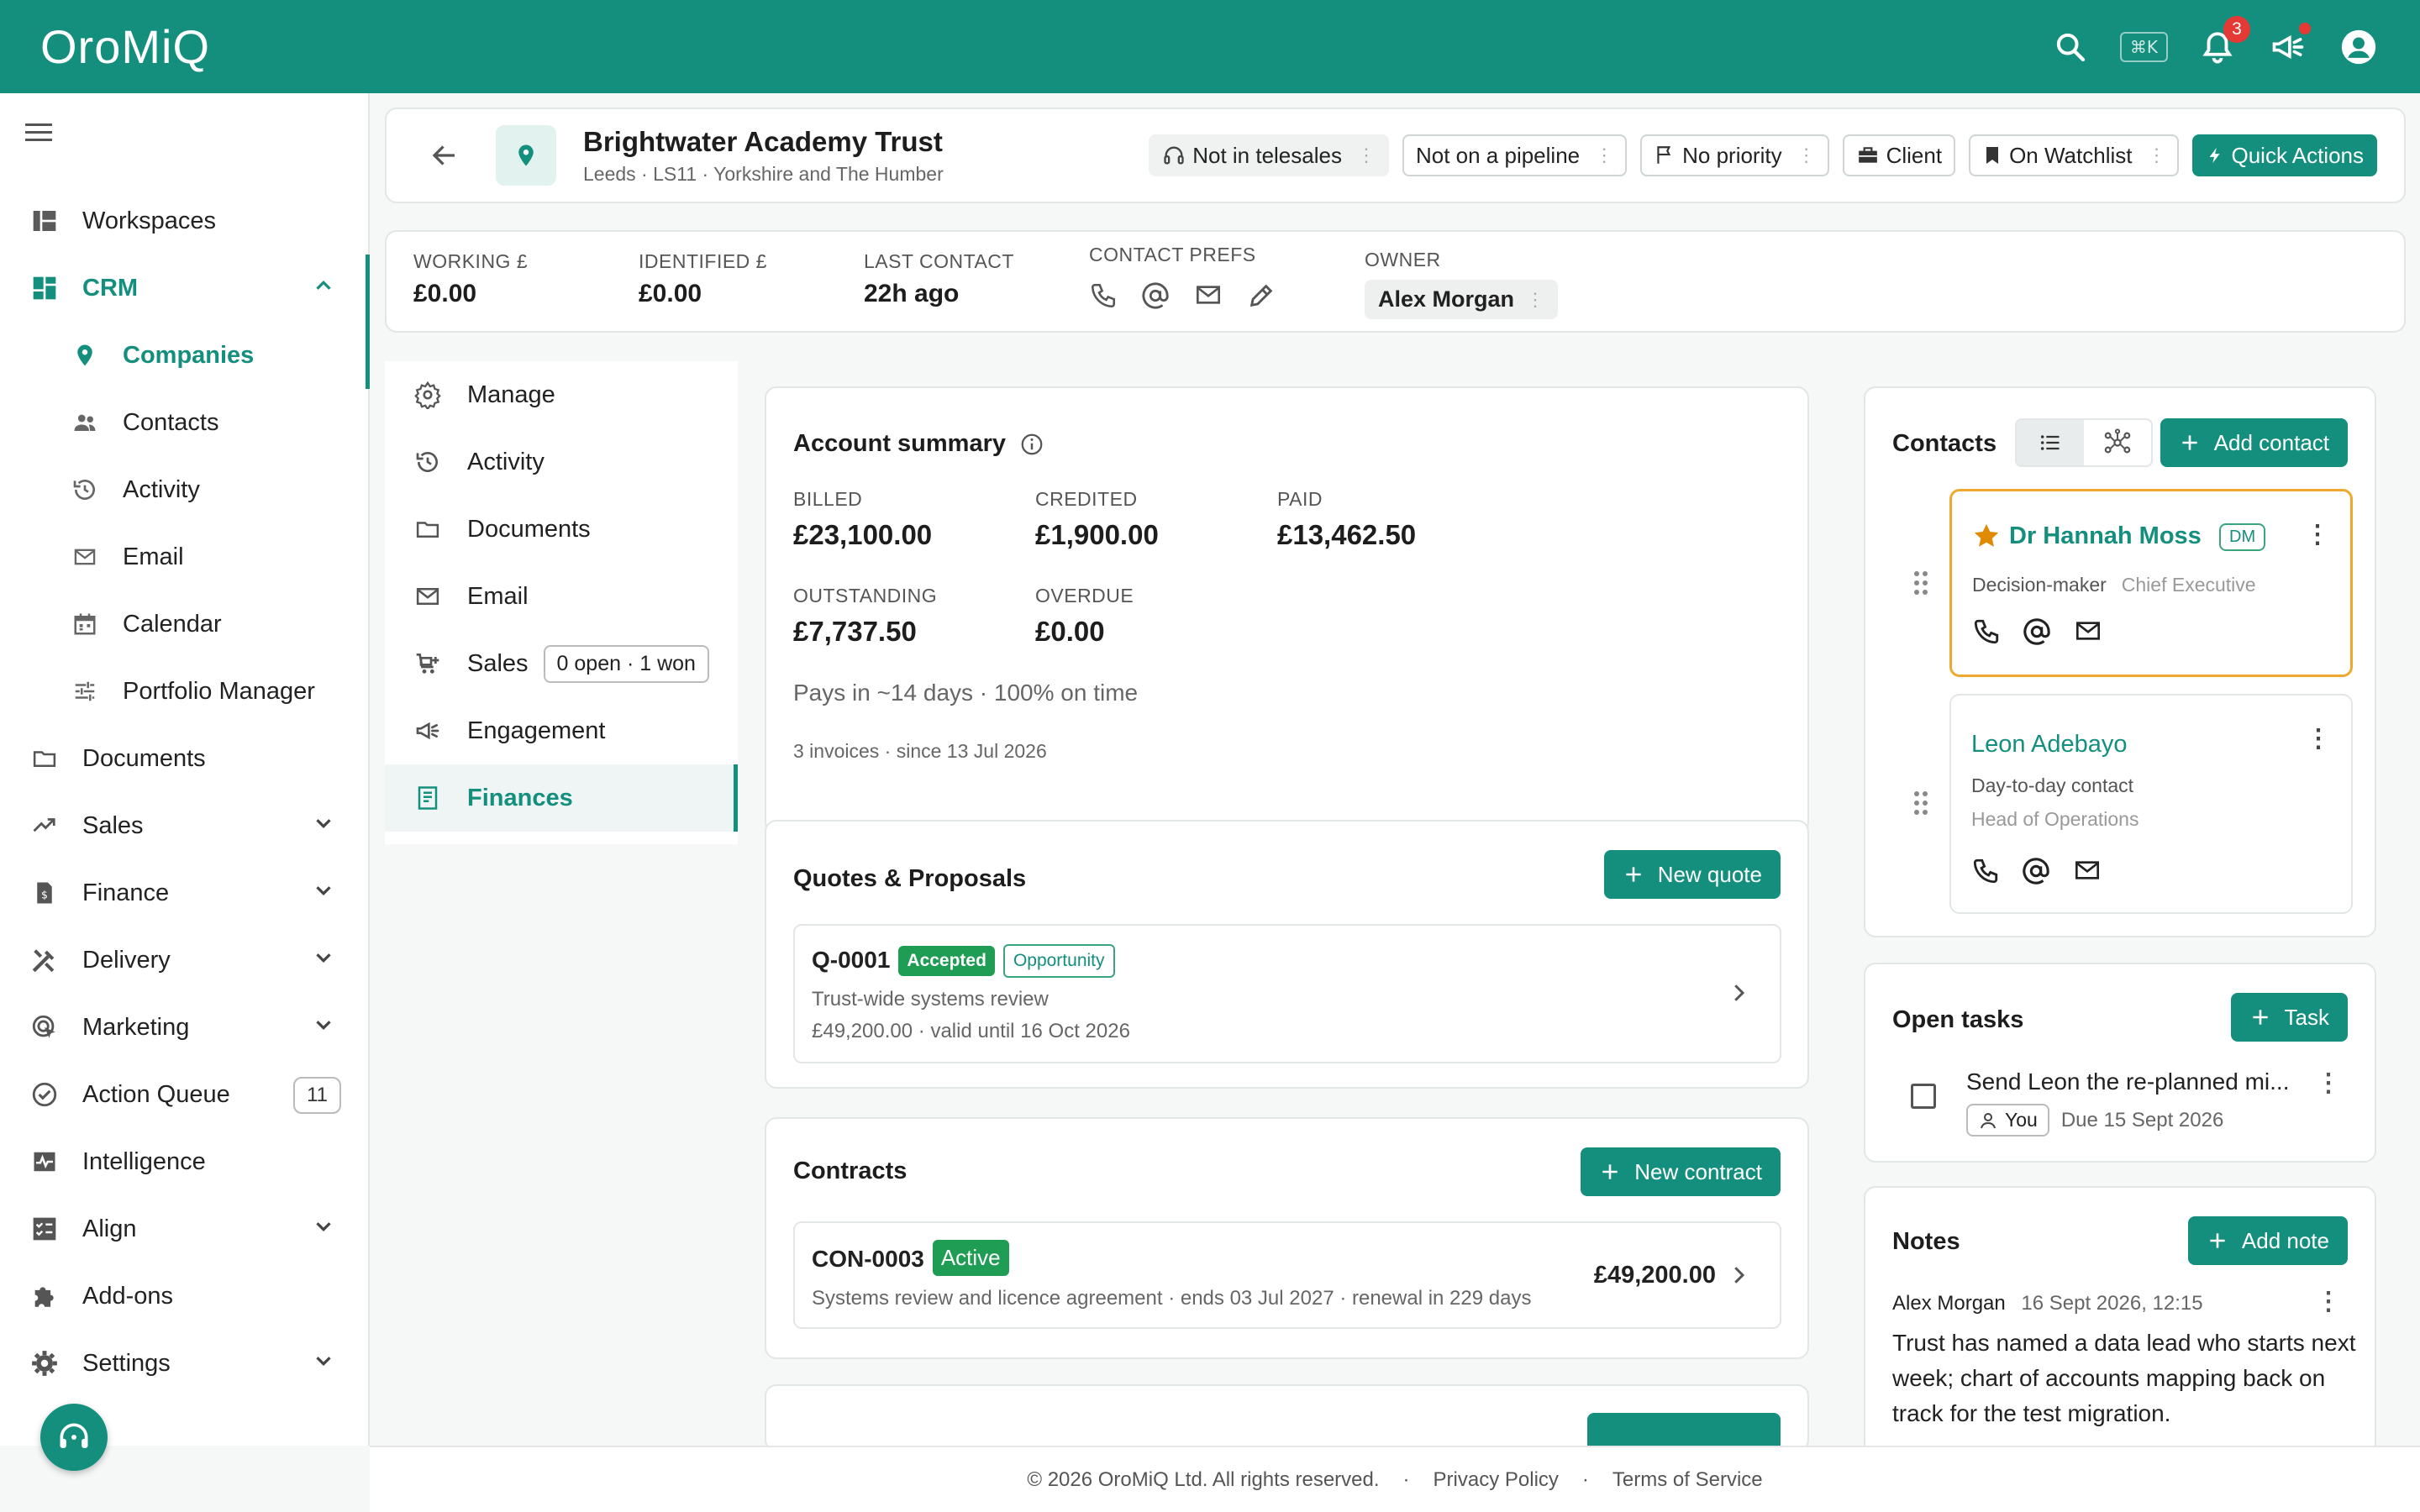 The width and height of the screenshot is (2420, 1512). What do you see at coordinates (185, 1296) in the screenshot?
I see `sidebar-item-add-ons: Add-ons` at bounding box center [185, 1296].